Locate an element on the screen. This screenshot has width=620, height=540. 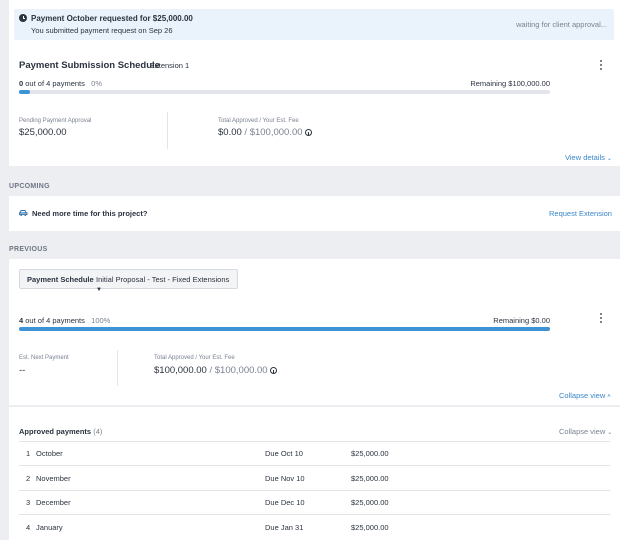
row-number: 1 is located at coordinates (28, 453).